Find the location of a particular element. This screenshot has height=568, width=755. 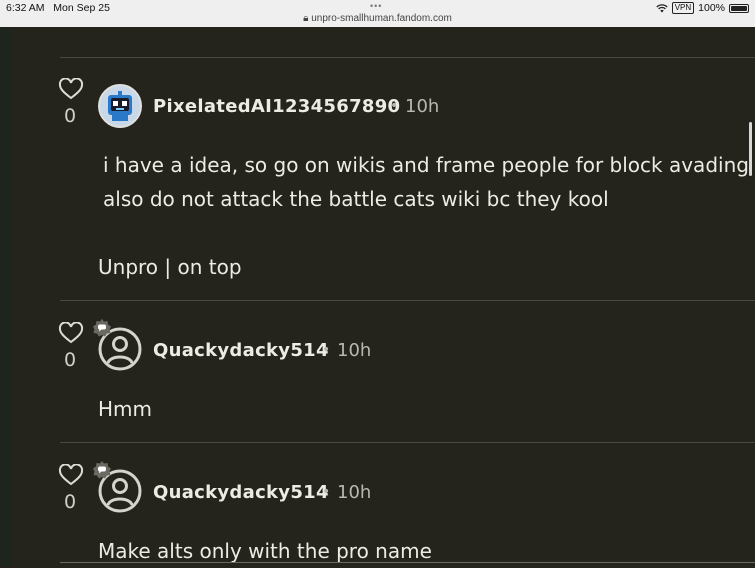

comment-signature: Unpro | on top is located at coordinates (170, 267).